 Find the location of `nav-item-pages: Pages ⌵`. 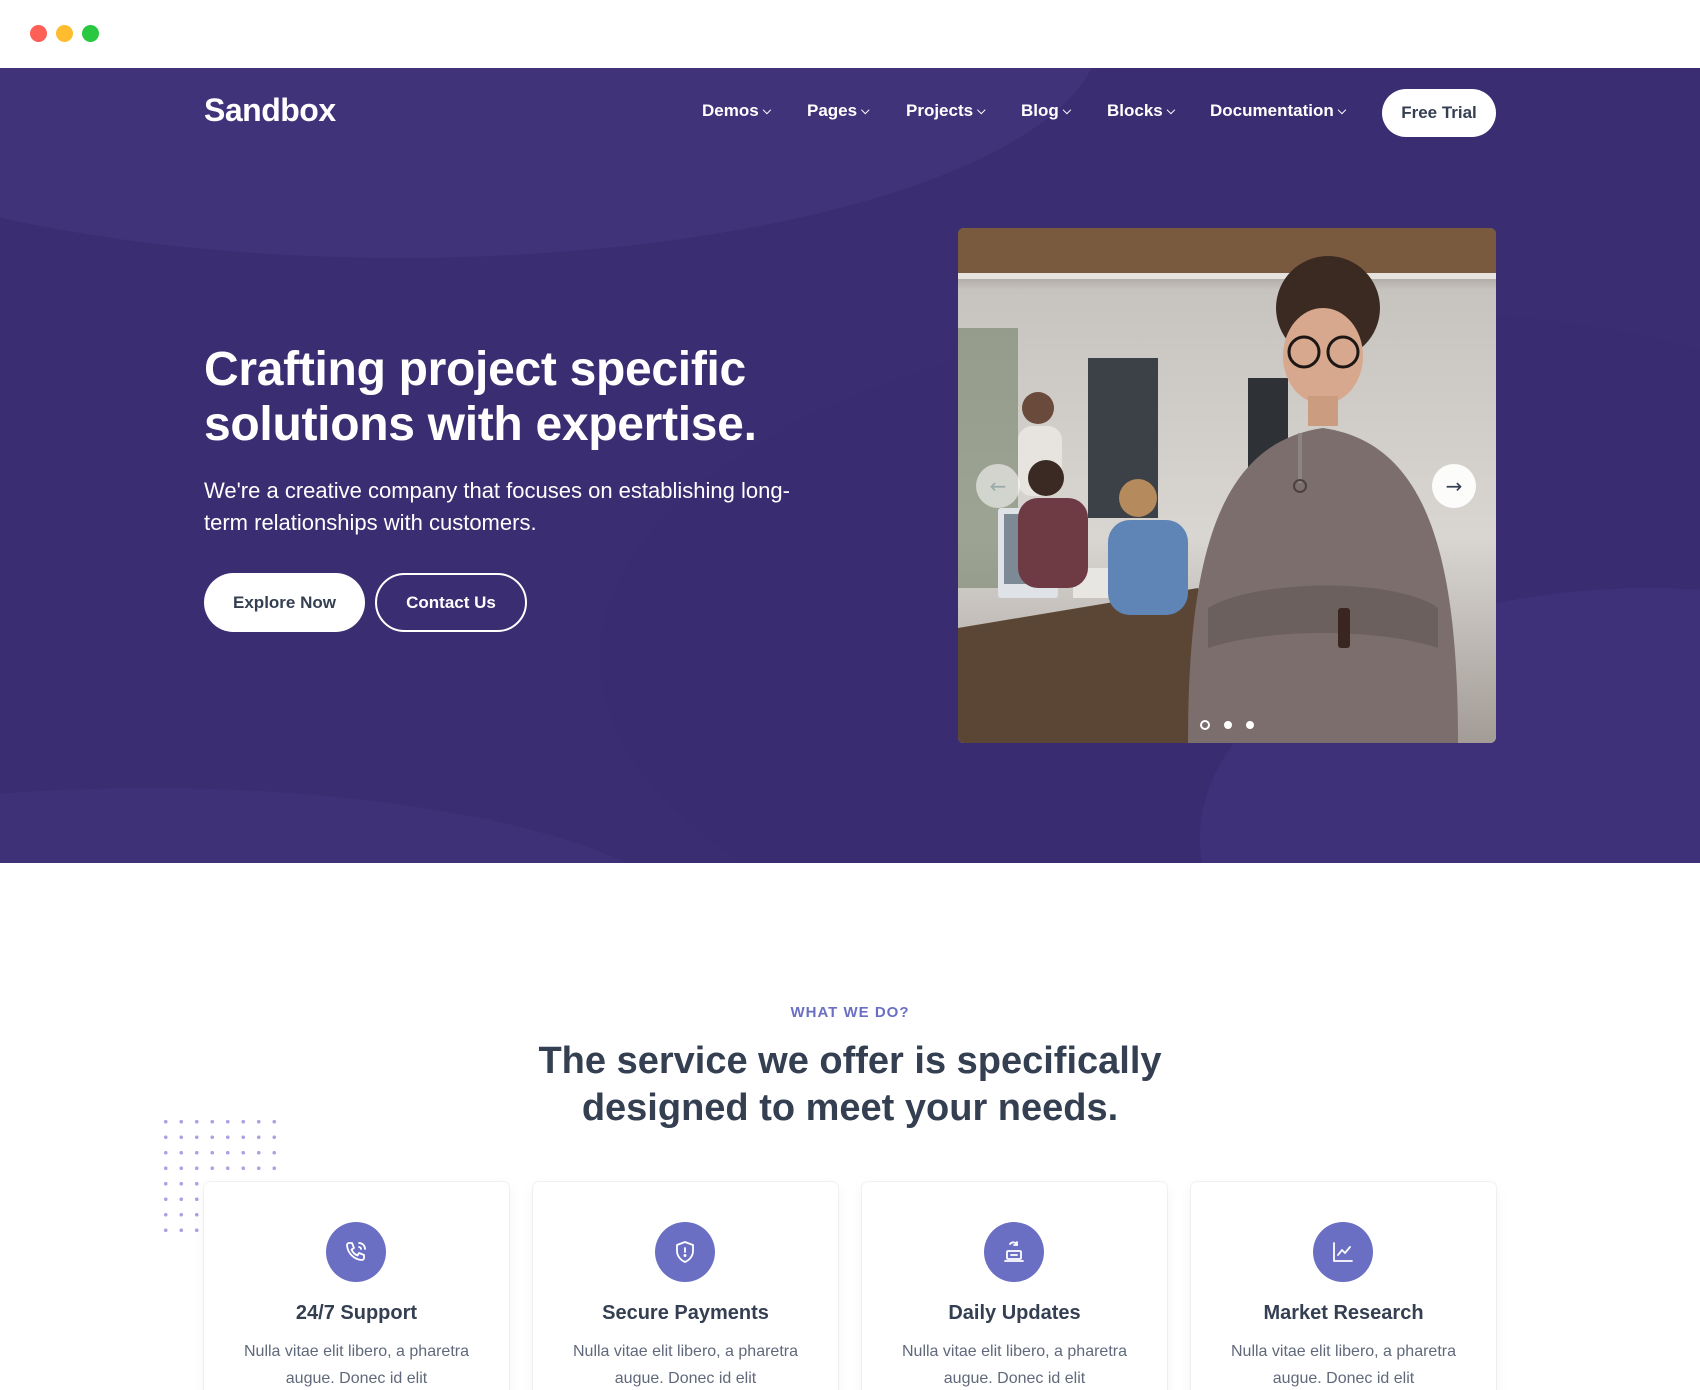

nav-item-pages: Pages ⌵ is located at coordinates (838, 111).